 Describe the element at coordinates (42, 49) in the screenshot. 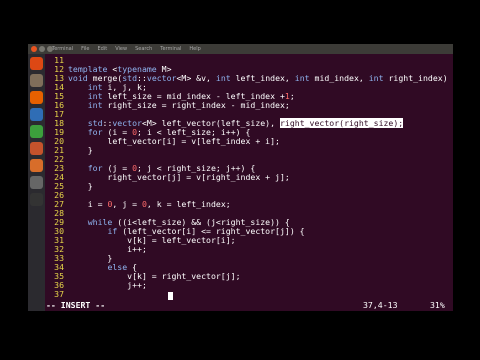

I see `minimize-icon` at that location.